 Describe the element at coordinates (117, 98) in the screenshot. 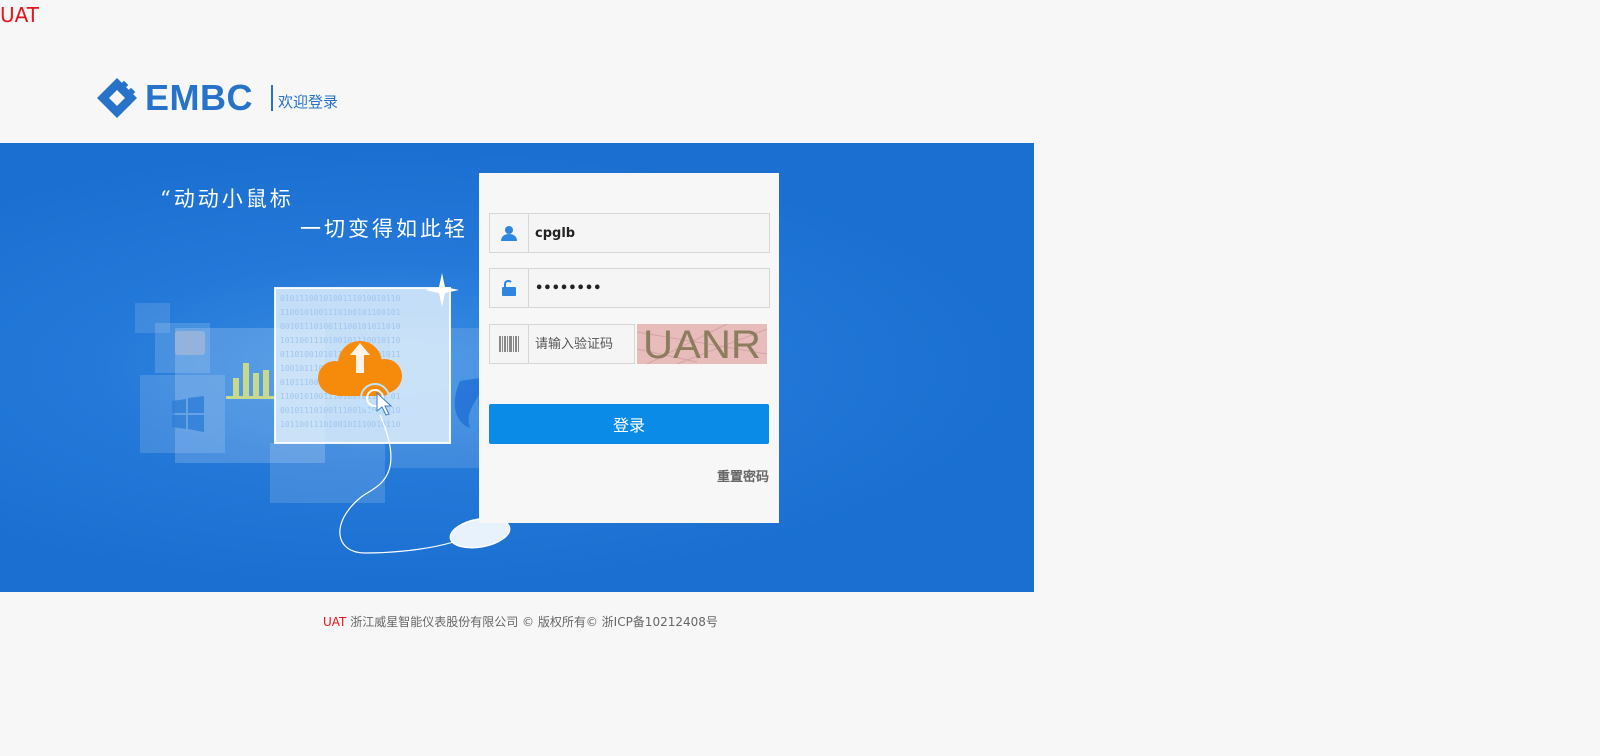

I see `embc-logo-icon` at that location.